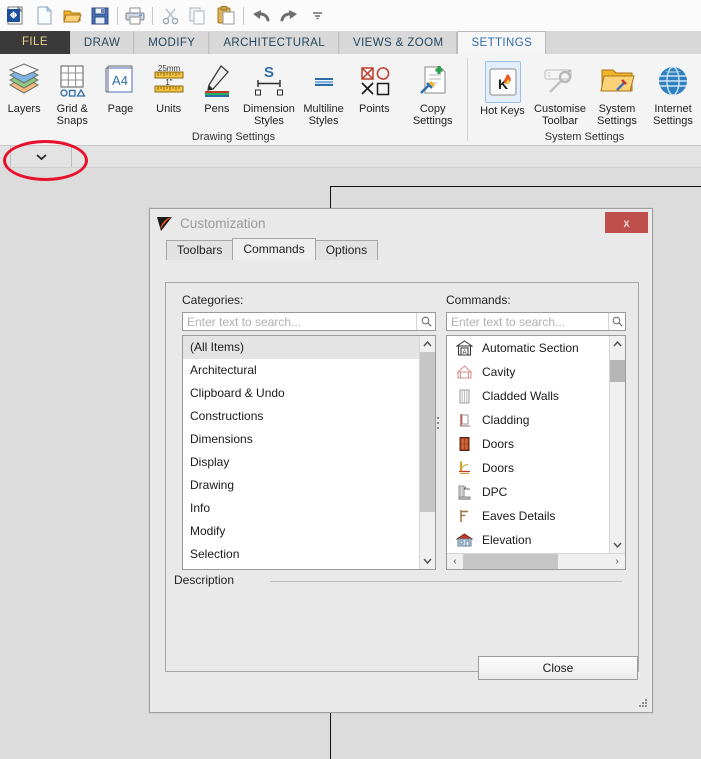 The width and height of the screenshot is (701, 759). Describe the element at coordinates (528, 492) in the screenshot. I see `list-item: DPC` at that location.